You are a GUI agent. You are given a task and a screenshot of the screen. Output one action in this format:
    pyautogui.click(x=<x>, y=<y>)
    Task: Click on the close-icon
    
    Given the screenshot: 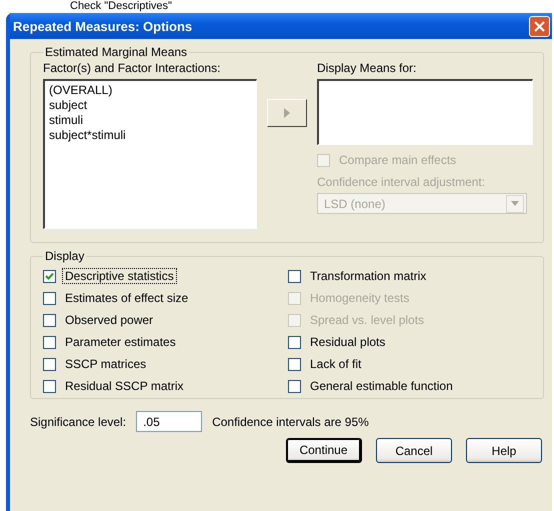 What is the action you would take?
    pyautogui.click(x=539, y=26)
    